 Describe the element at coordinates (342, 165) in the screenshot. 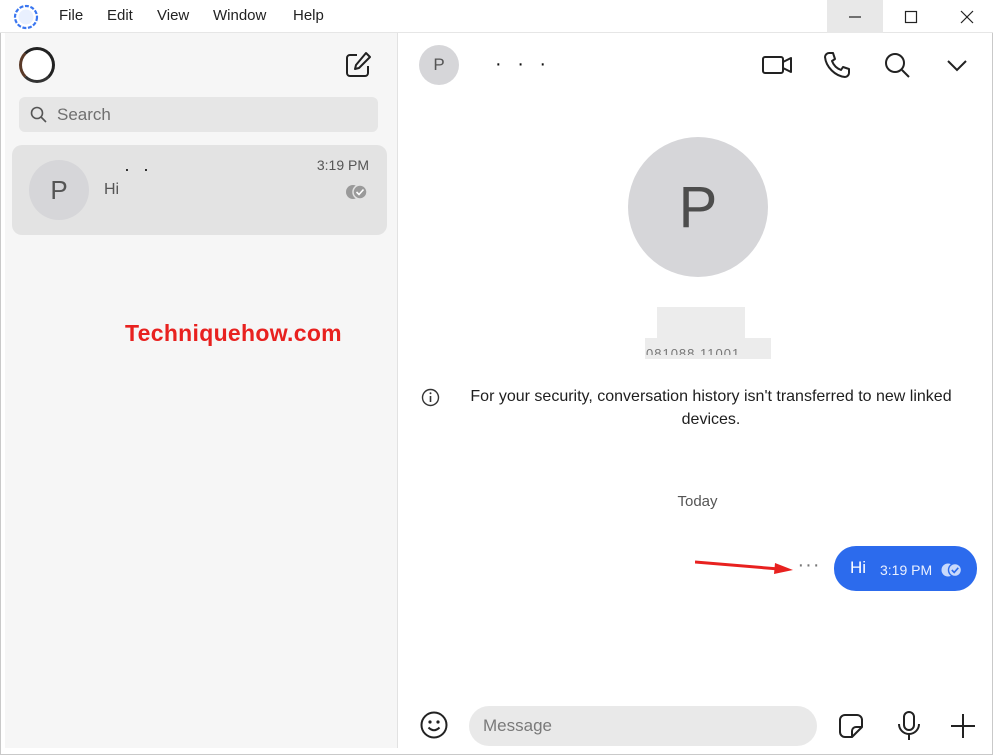

I see `conversation-time: 3:19 PM` at that location.